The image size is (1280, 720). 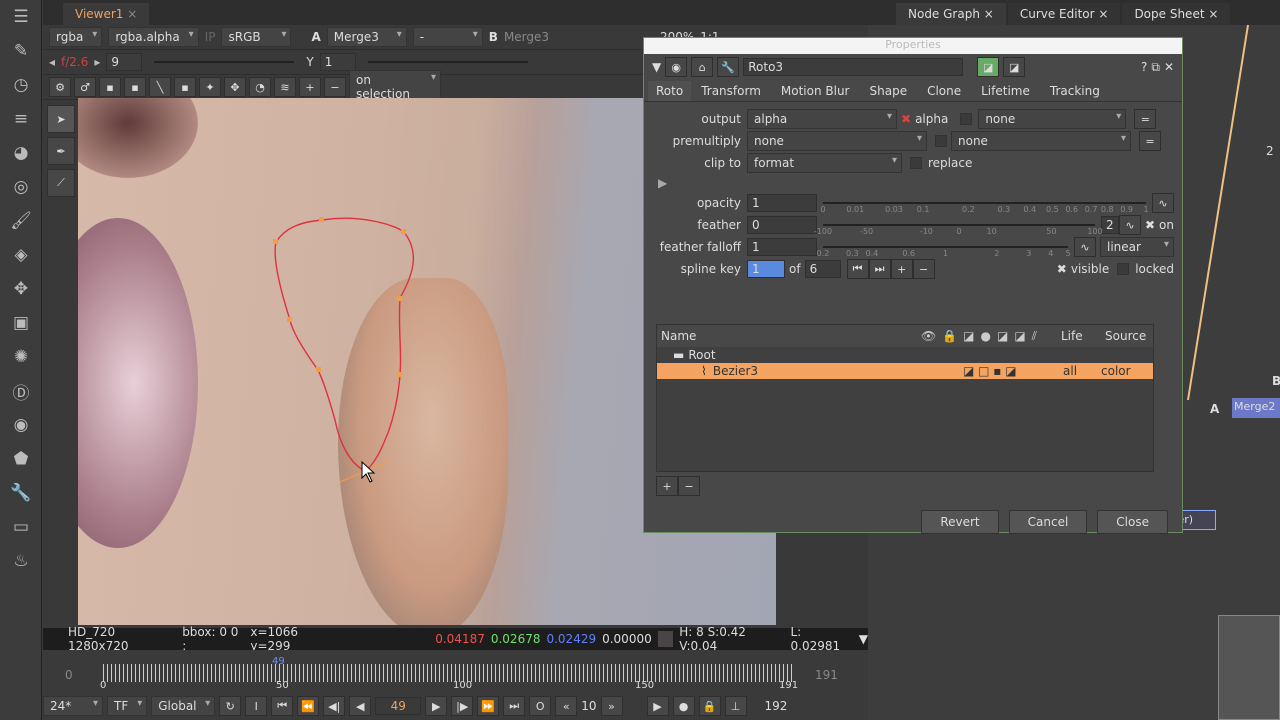 What do you see at coordinates (1051, 253) in the screenshot?
I see `slider-tick-label: 4` at bounding box center [1051, 253].